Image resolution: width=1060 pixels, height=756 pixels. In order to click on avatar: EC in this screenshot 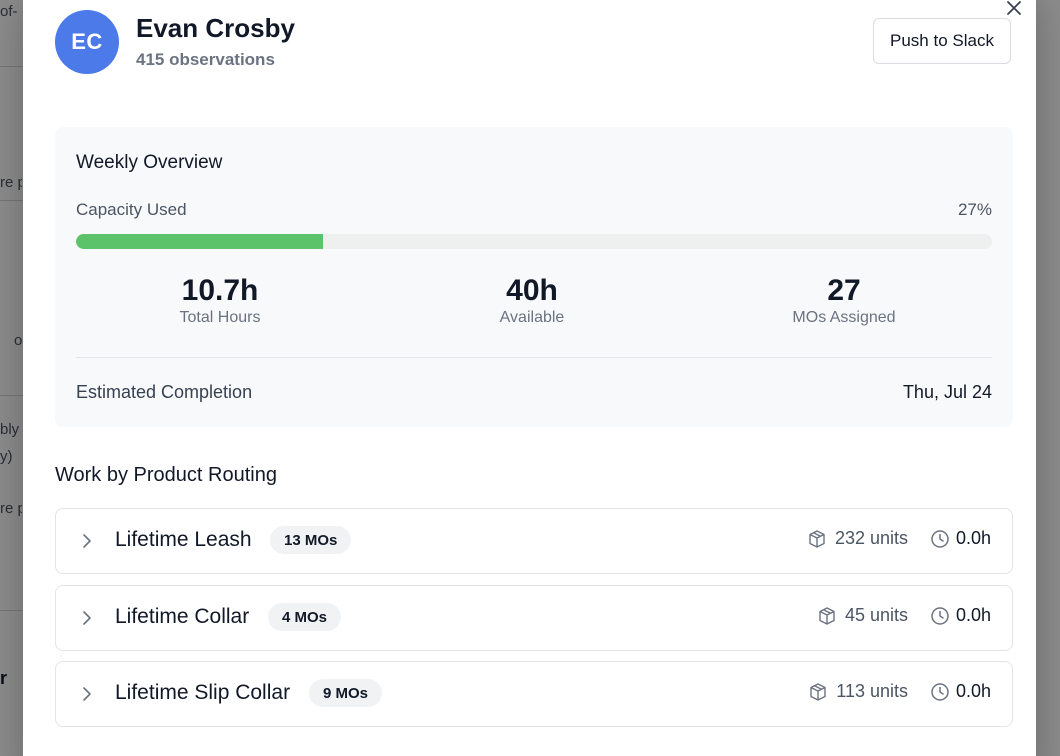, I will do `click(87, 42)`.